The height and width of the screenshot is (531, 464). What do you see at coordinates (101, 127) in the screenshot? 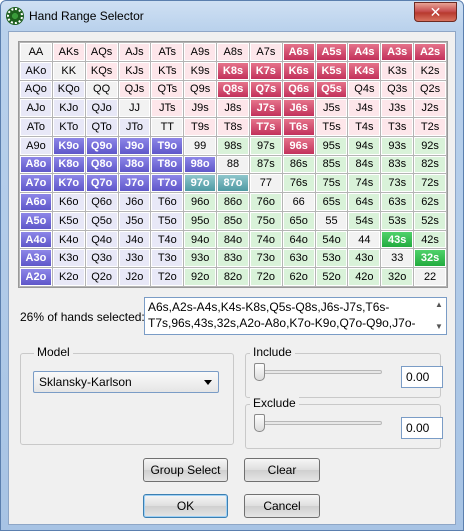
I see `hand-cell: QTo` at bounding box center [101, 127].